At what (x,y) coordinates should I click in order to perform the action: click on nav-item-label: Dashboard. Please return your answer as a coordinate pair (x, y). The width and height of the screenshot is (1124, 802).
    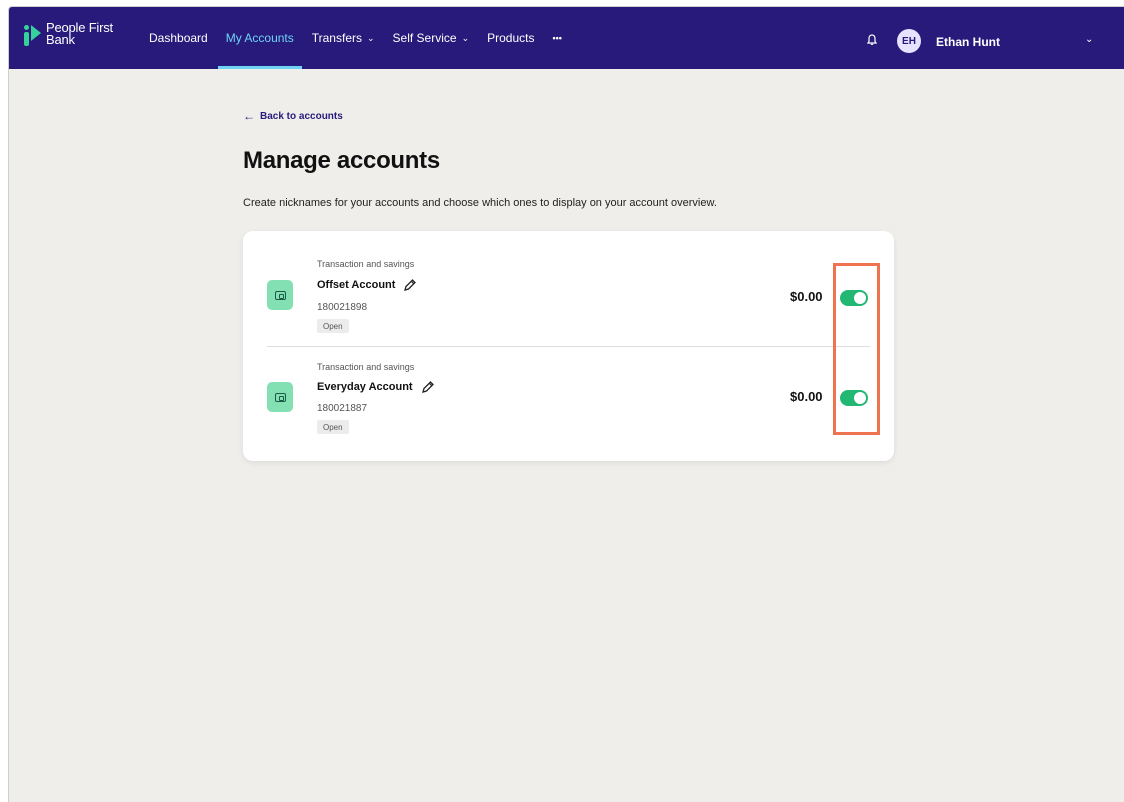
    Looking at the image, I should click on (178, 38).